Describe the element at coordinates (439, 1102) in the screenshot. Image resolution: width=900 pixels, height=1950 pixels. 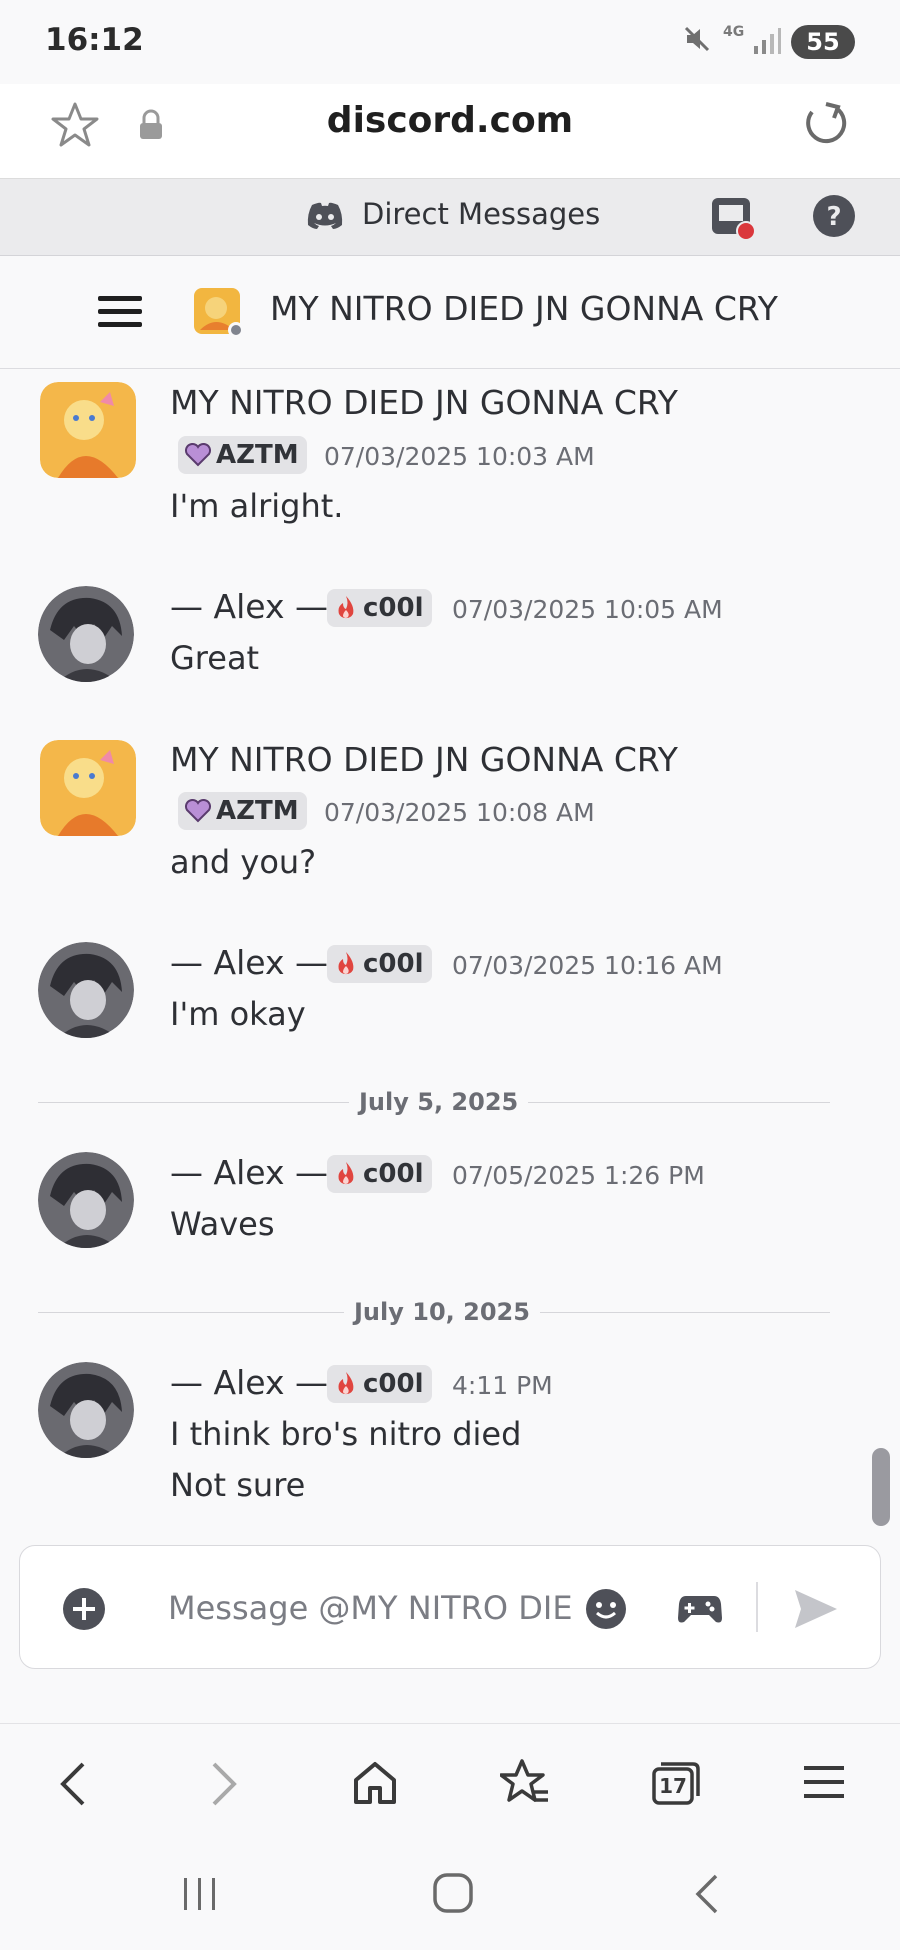
I see `date-divider-label: July 5, 2025` at that location.